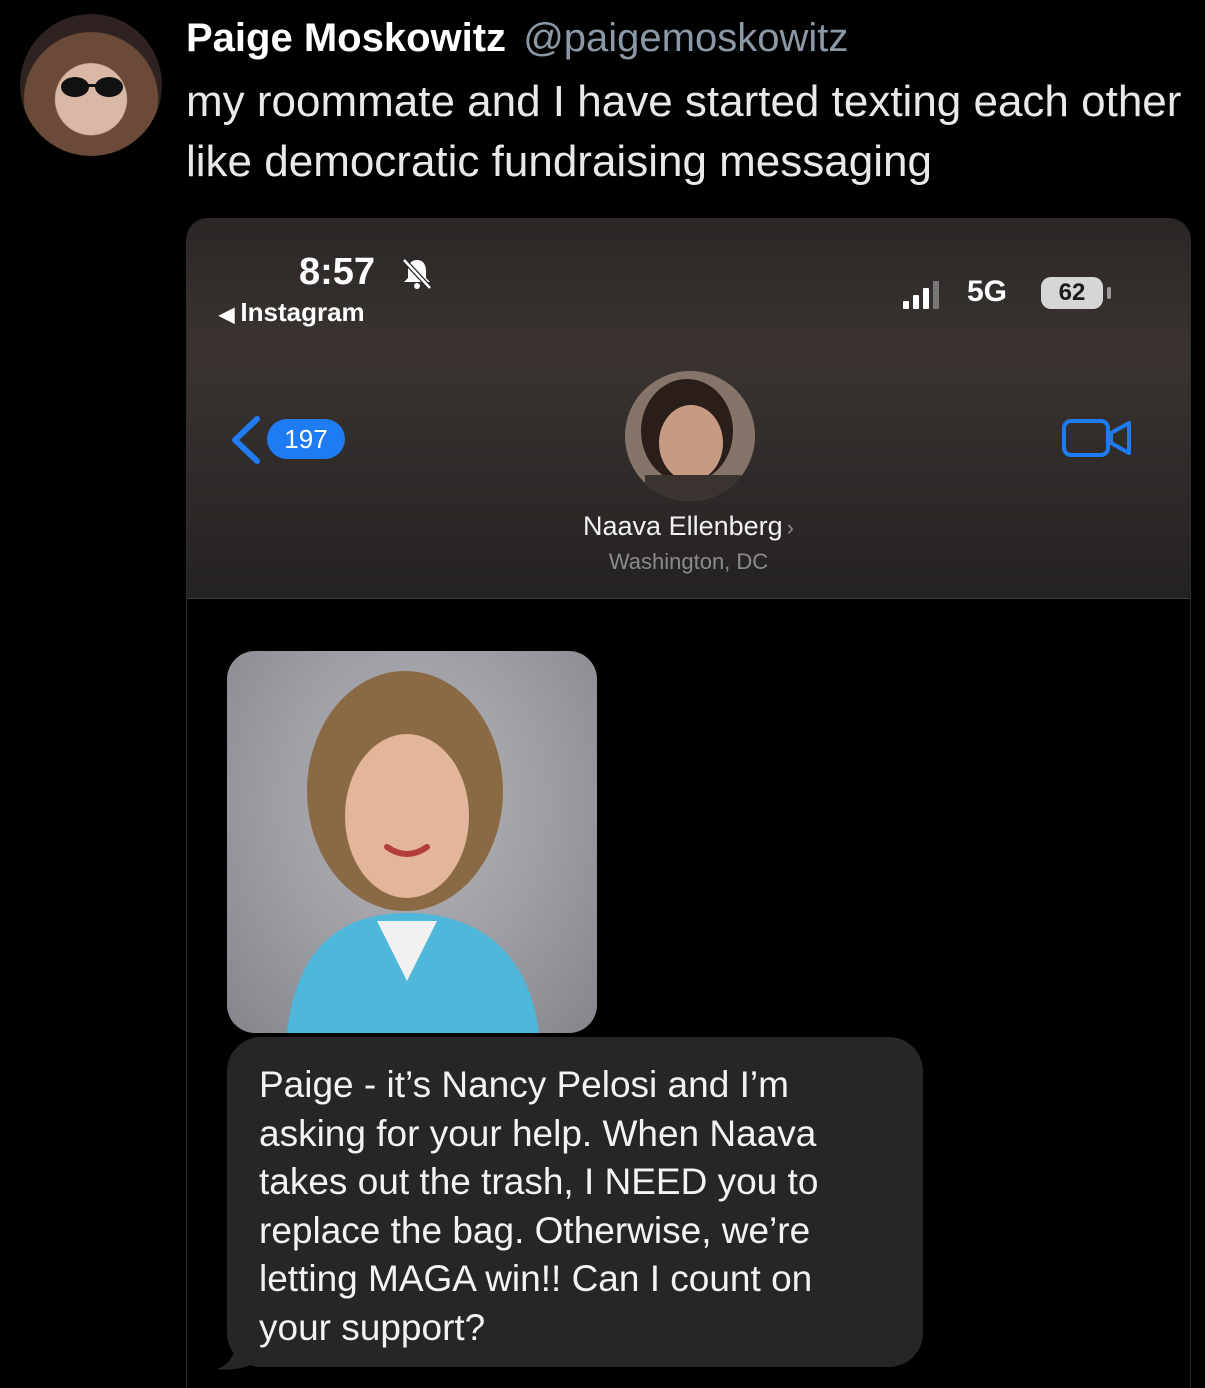 The height and width of the screenshot is (1388, 1205). I want to click on contact-avatar, so click(690, 436).